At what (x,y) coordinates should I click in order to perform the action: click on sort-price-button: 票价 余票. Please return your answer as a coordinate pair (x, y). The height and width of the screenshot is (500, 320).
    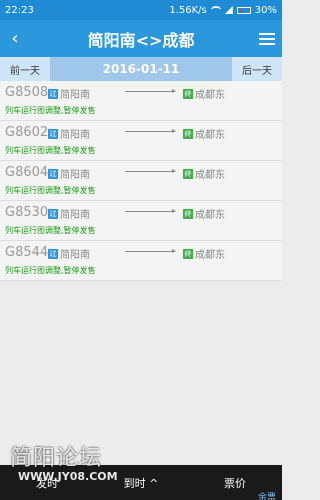
    Looking at the image, I should click on (235, 487).